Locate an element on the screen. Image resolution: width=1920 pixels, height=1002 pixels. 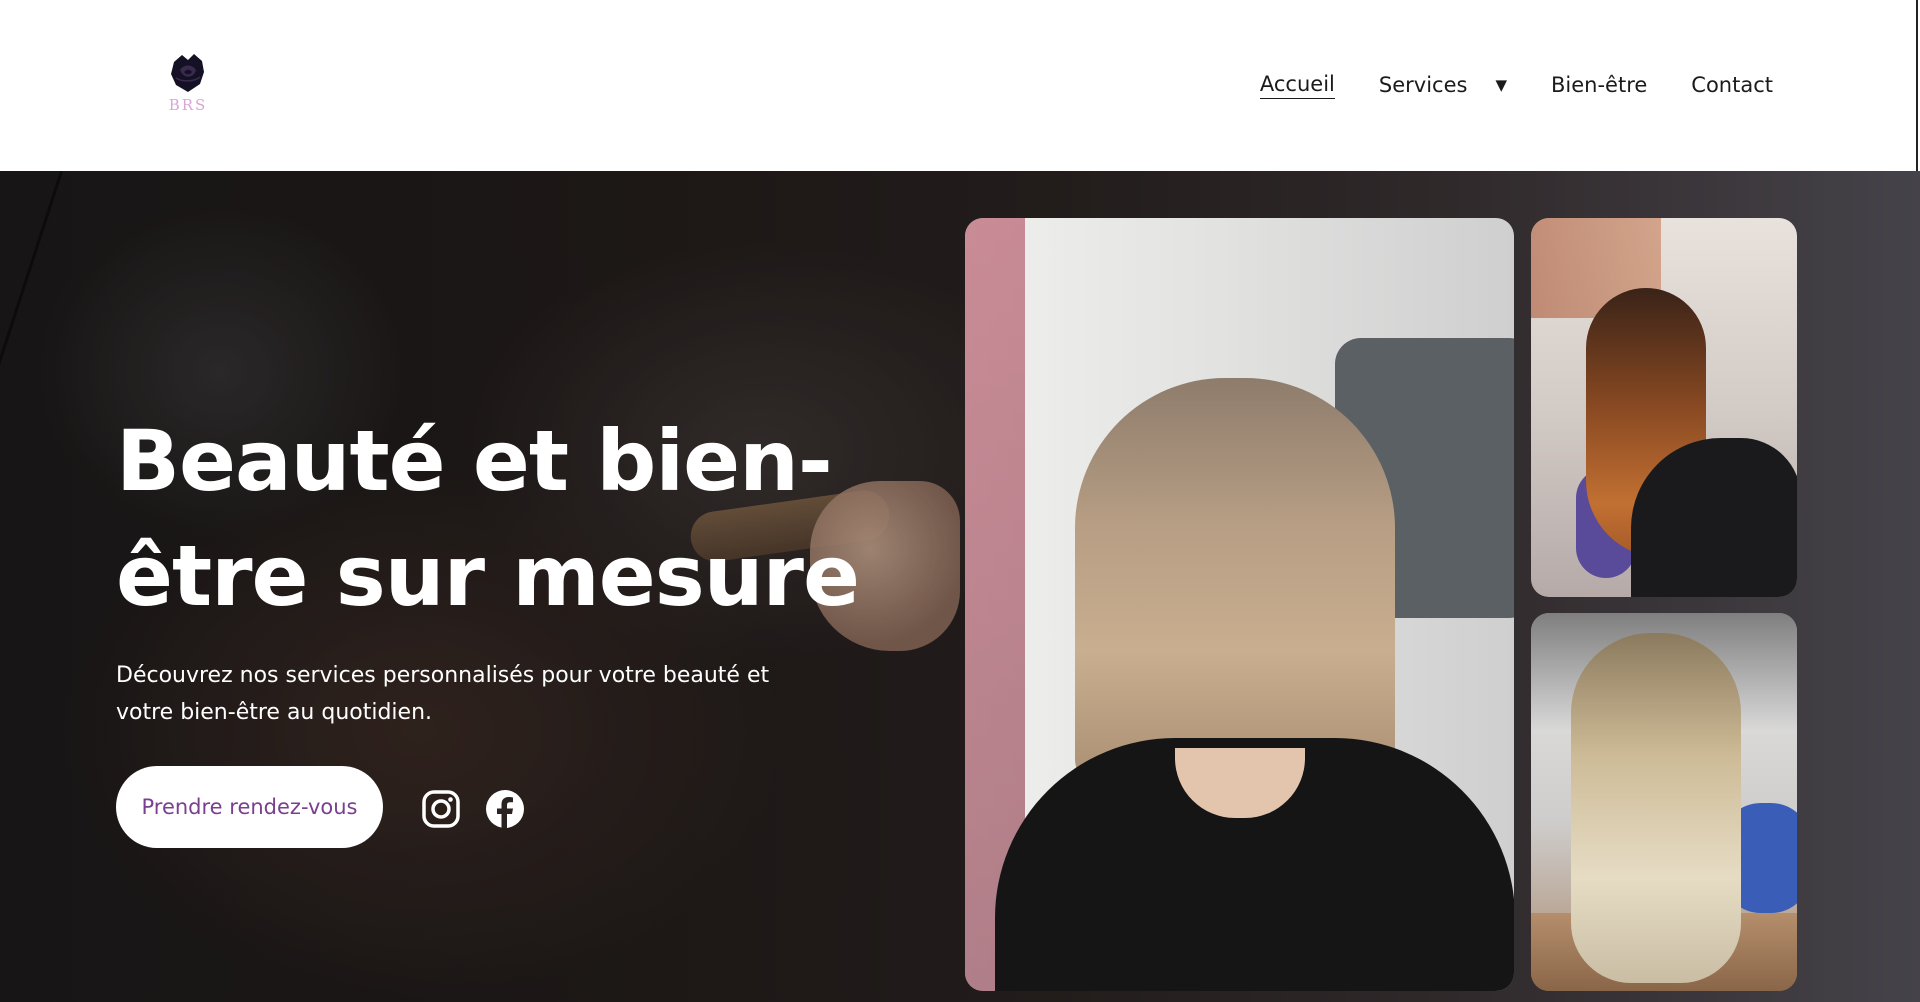
brand-logo: BRS is located at coordinates (188, 85).